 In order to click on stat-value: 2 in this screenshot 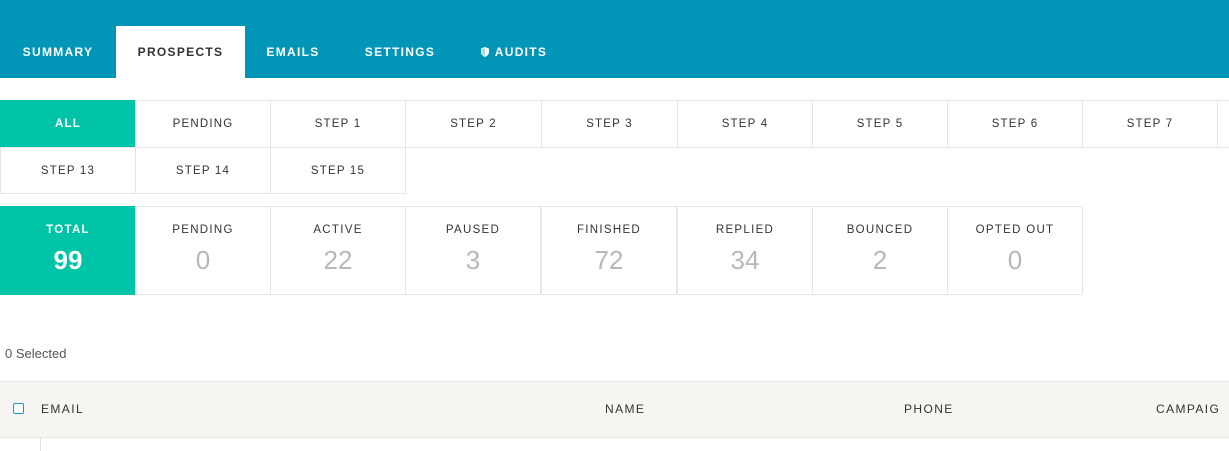, I will do `click(880, 260)`.